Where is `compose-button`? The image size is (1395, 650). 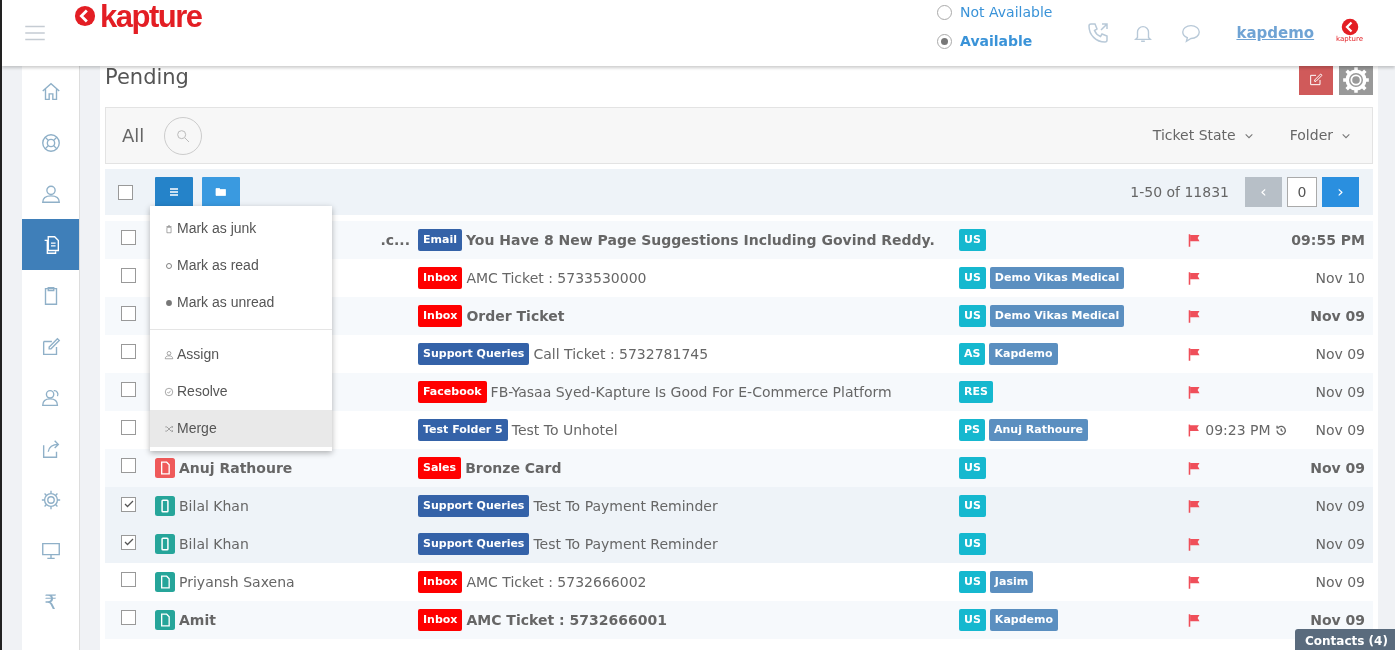
compose-button is located at coordinates (1316, 79).